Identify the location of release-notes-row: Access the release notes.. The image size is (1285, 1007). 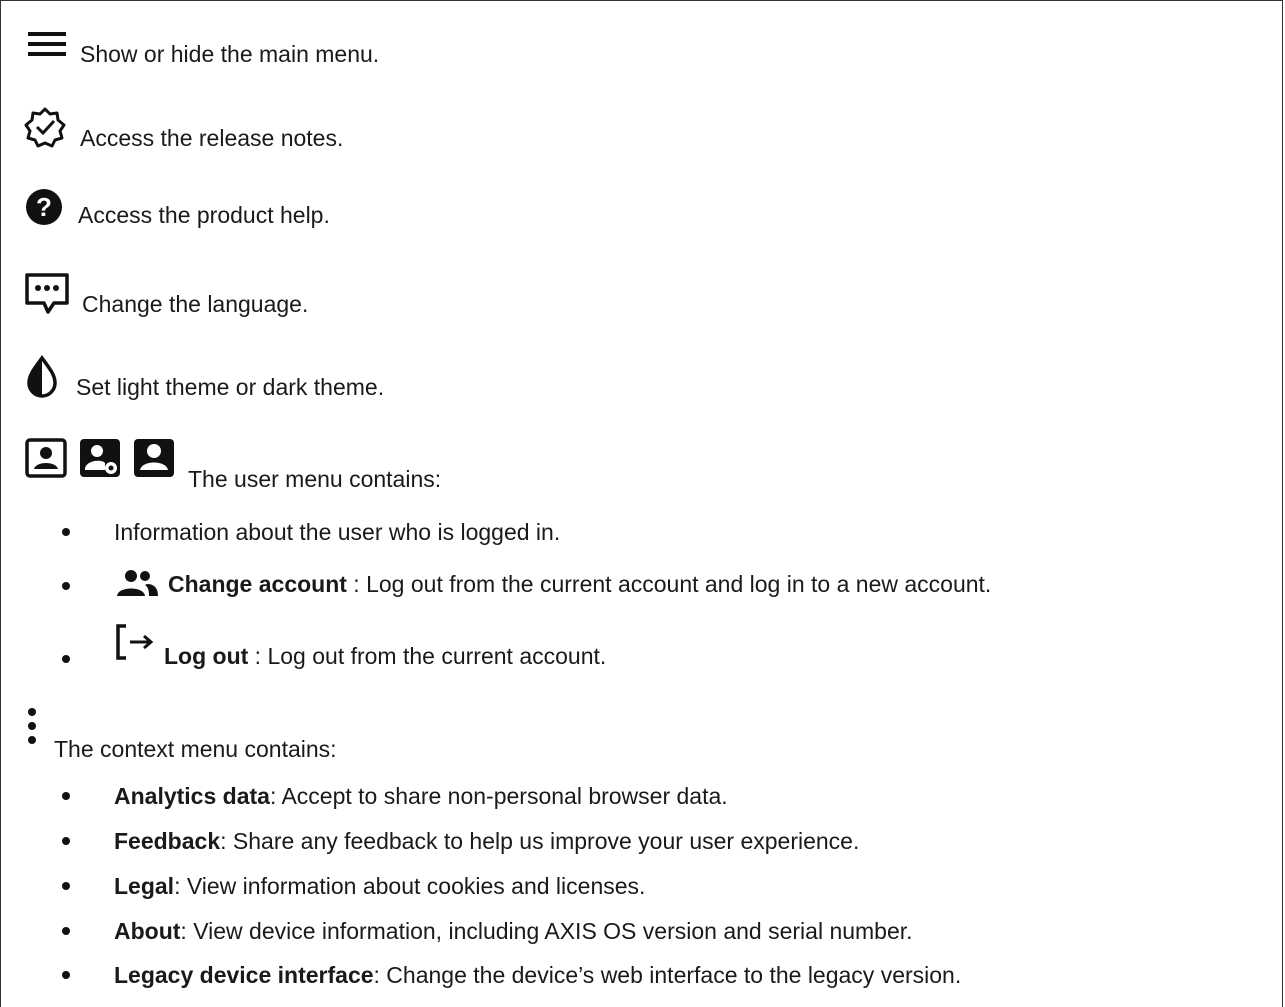
(183, 128).